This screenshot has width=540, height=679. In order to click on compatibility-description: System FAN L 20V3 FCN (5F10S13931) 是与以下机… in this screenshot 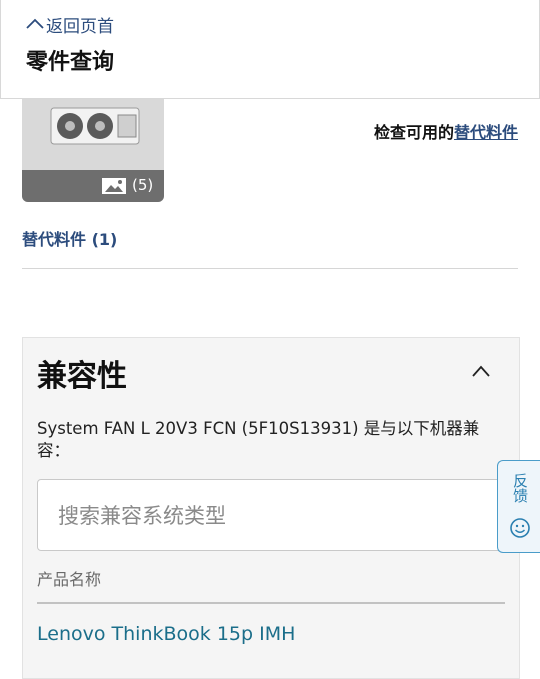, I will do `click(258, 439)`.